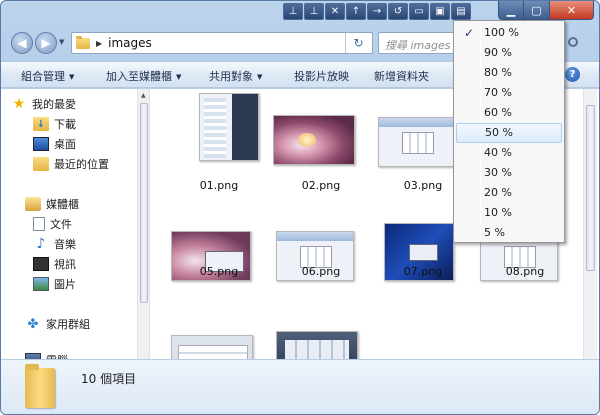 The width and height of the screenshot is (600, 415). I want to click on window-button: ▭, so click(419, 11).